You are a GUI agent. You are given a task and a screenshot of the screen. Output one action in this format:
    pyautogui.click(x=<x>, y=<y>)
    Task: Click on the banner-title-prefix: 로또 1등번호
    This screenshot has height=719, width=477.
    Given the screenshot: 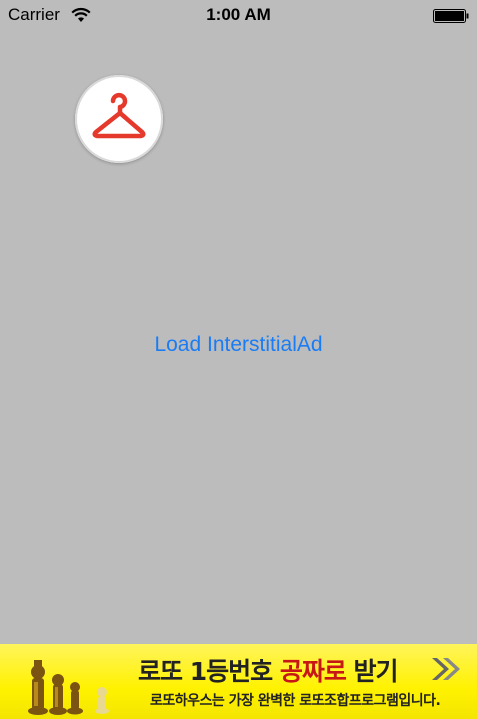 What is the action you would take?
    pyautogui.click(x=209, y=671)
    